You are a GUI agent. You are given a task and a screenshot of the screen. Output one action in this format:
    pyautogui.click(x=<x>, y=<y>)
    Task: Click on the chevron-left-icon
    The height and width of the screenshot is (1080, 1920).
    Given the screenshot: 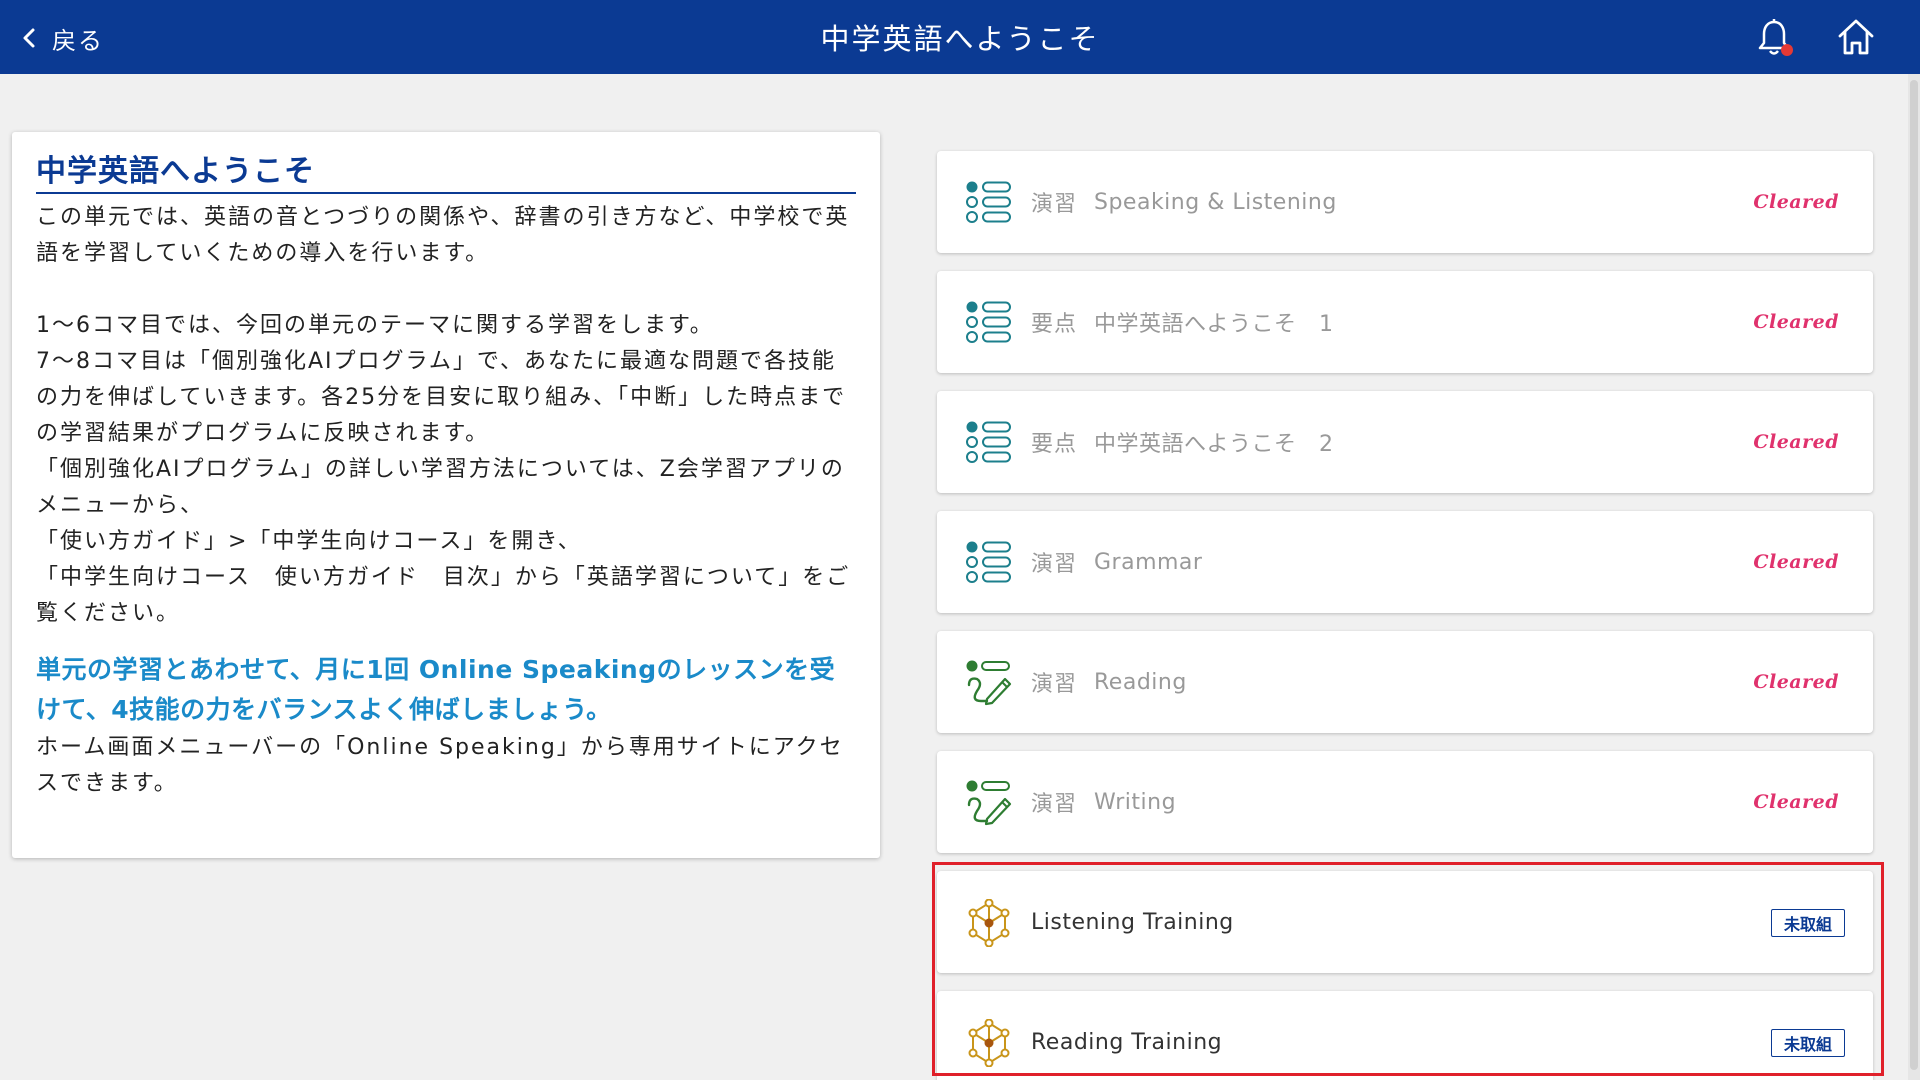 What is the action you would take?
    pyautogui.click(x=29, y=38)
    